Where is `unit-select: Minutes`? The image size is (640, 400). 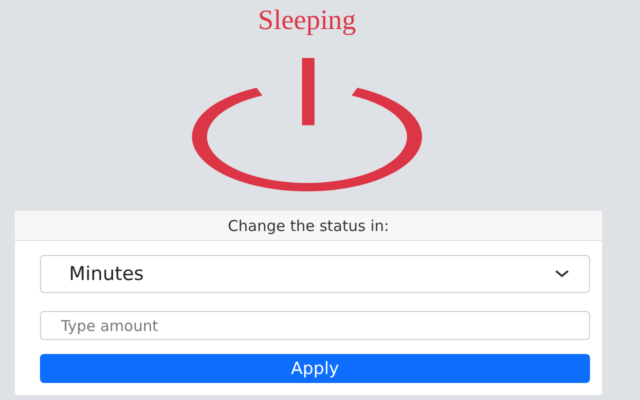
unit-select: Minutes is located at coordinates (315, 274).